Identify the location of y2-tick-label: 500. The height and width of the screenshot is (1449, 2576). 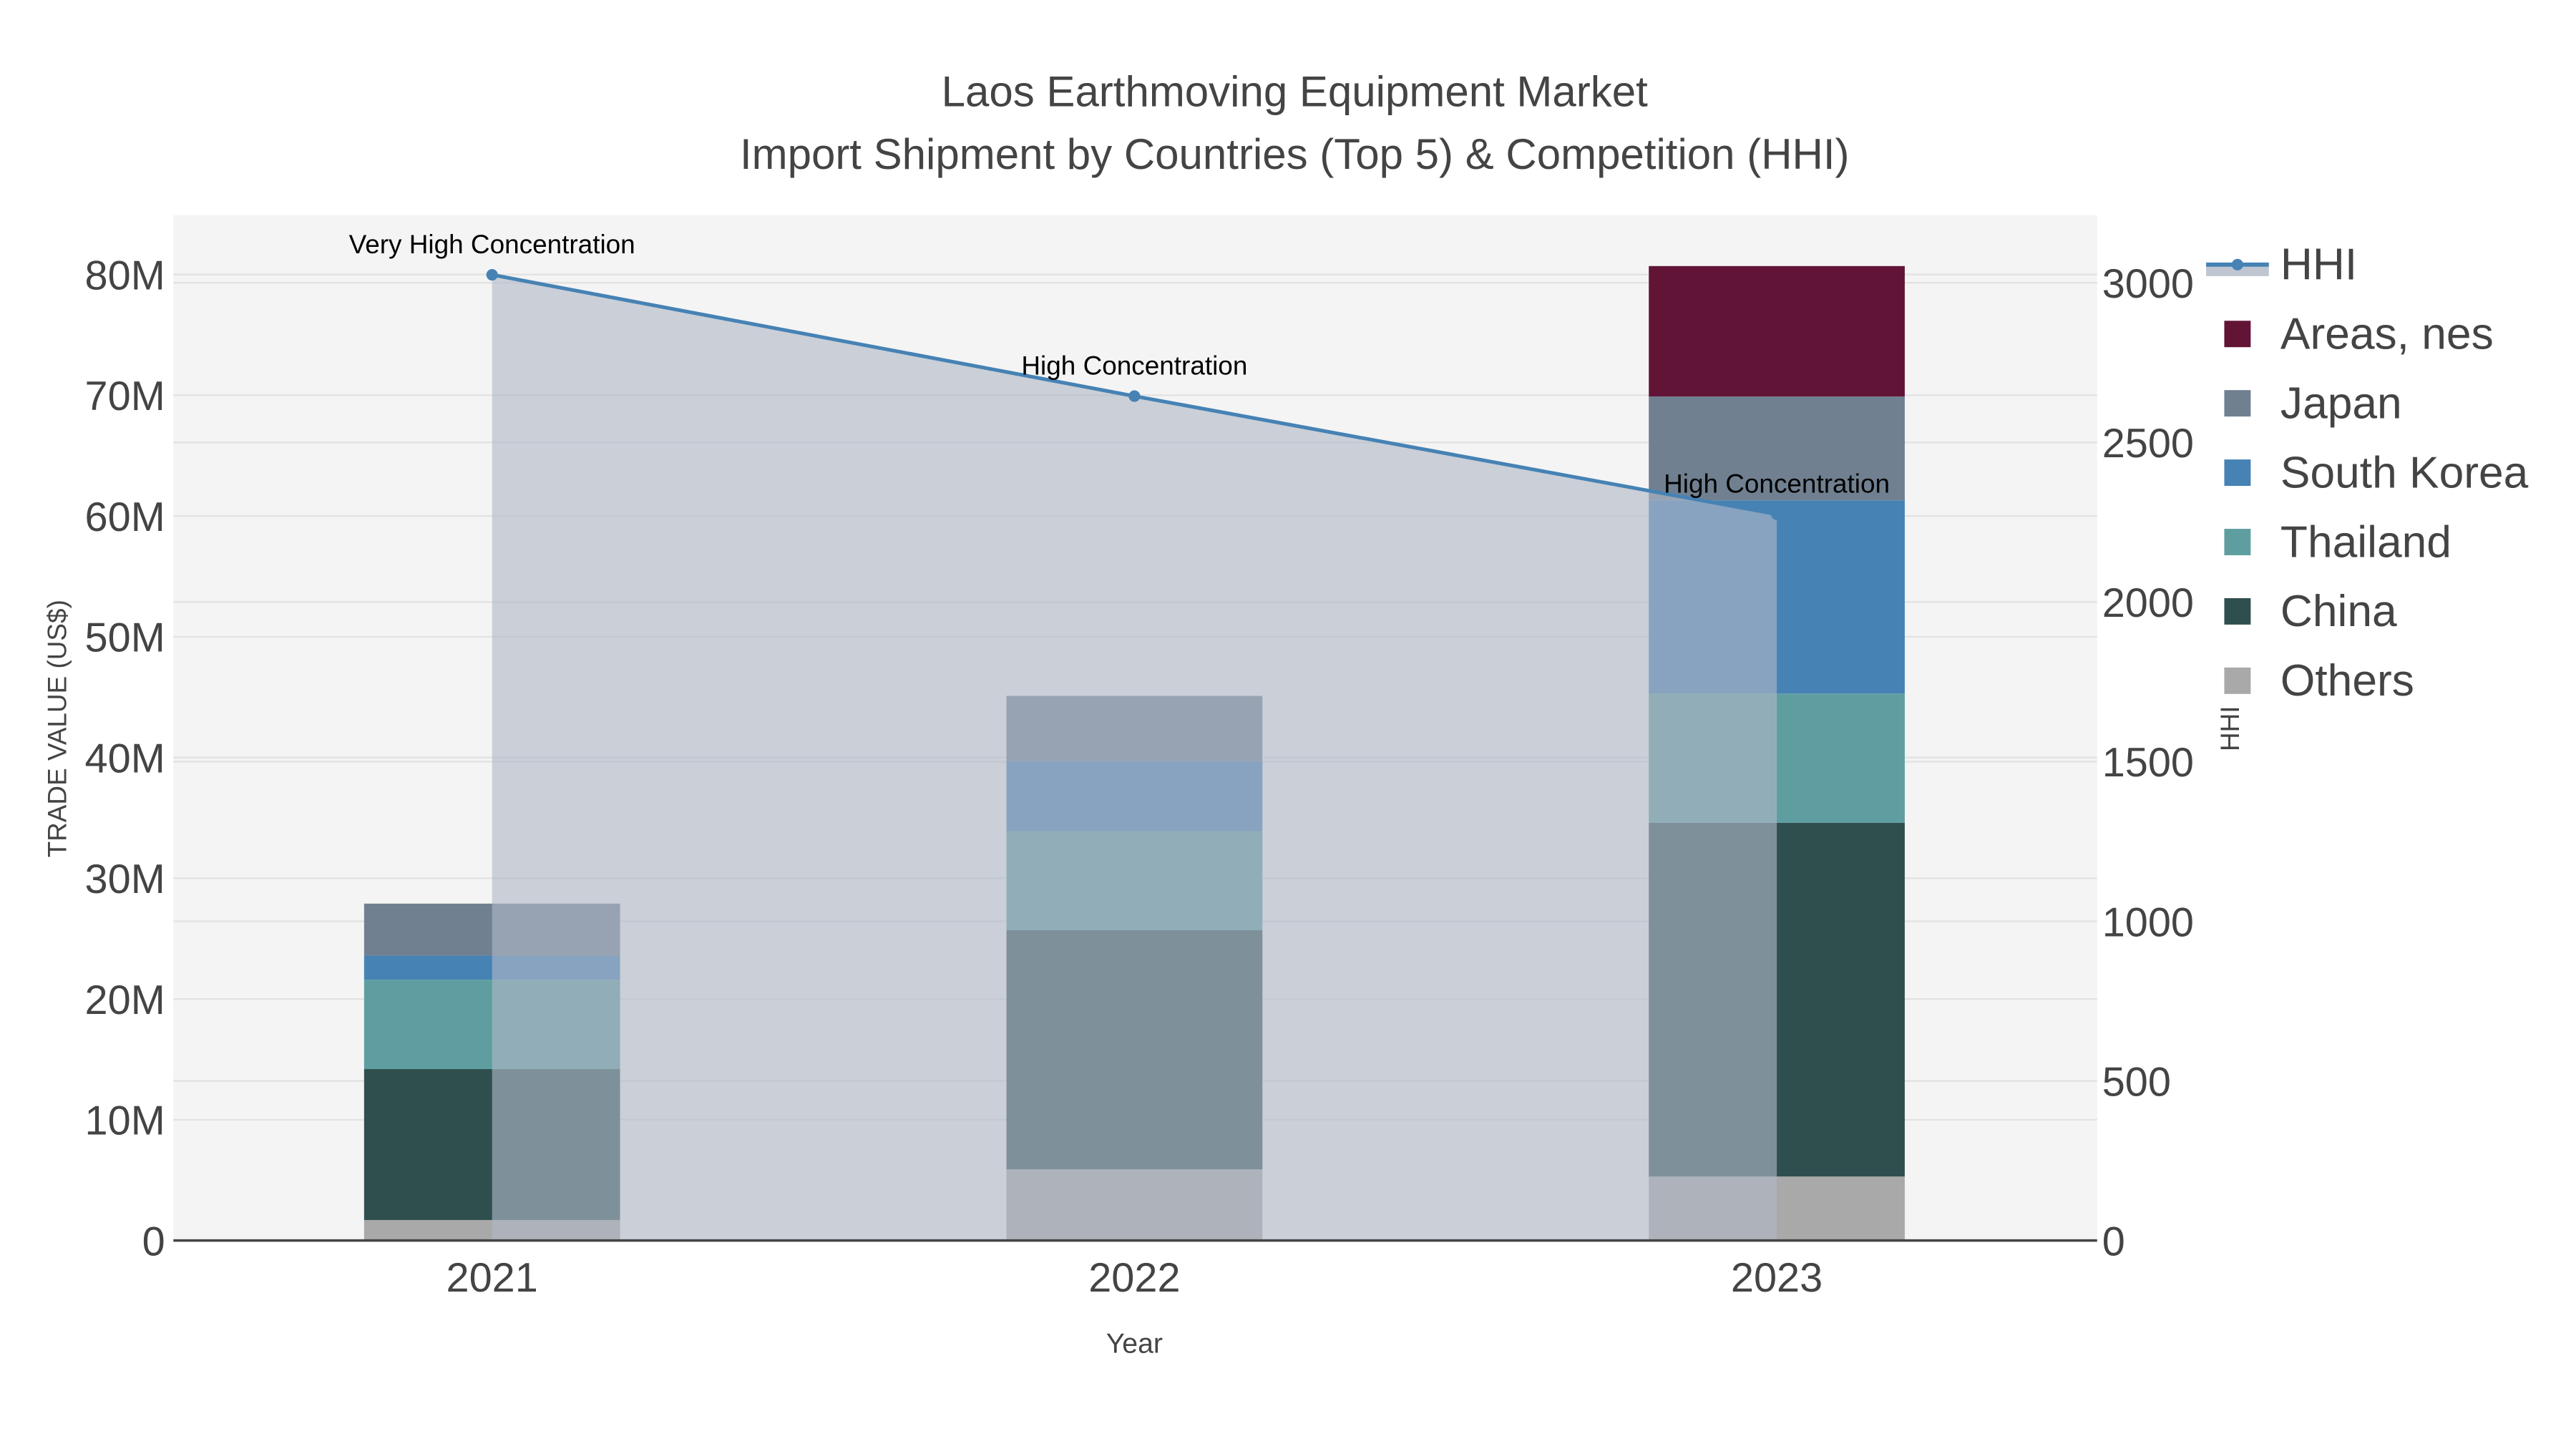
(2136, 1082).